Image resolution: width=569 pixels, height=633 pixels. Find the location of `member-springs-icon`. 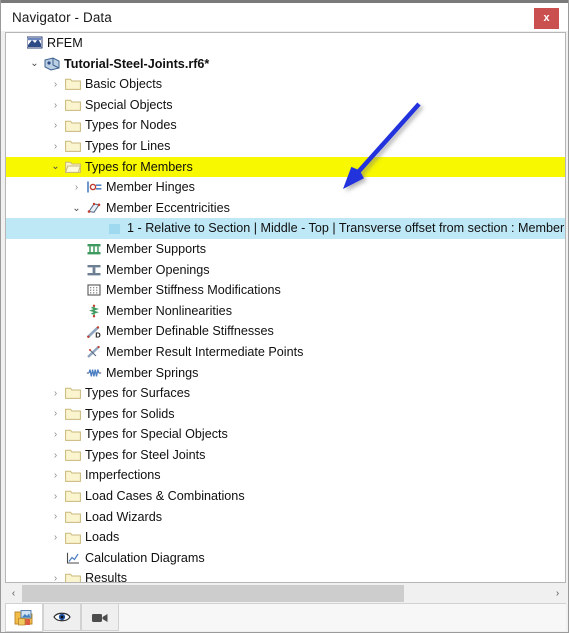

member-springs-icon is located at coordinates (94, 373).